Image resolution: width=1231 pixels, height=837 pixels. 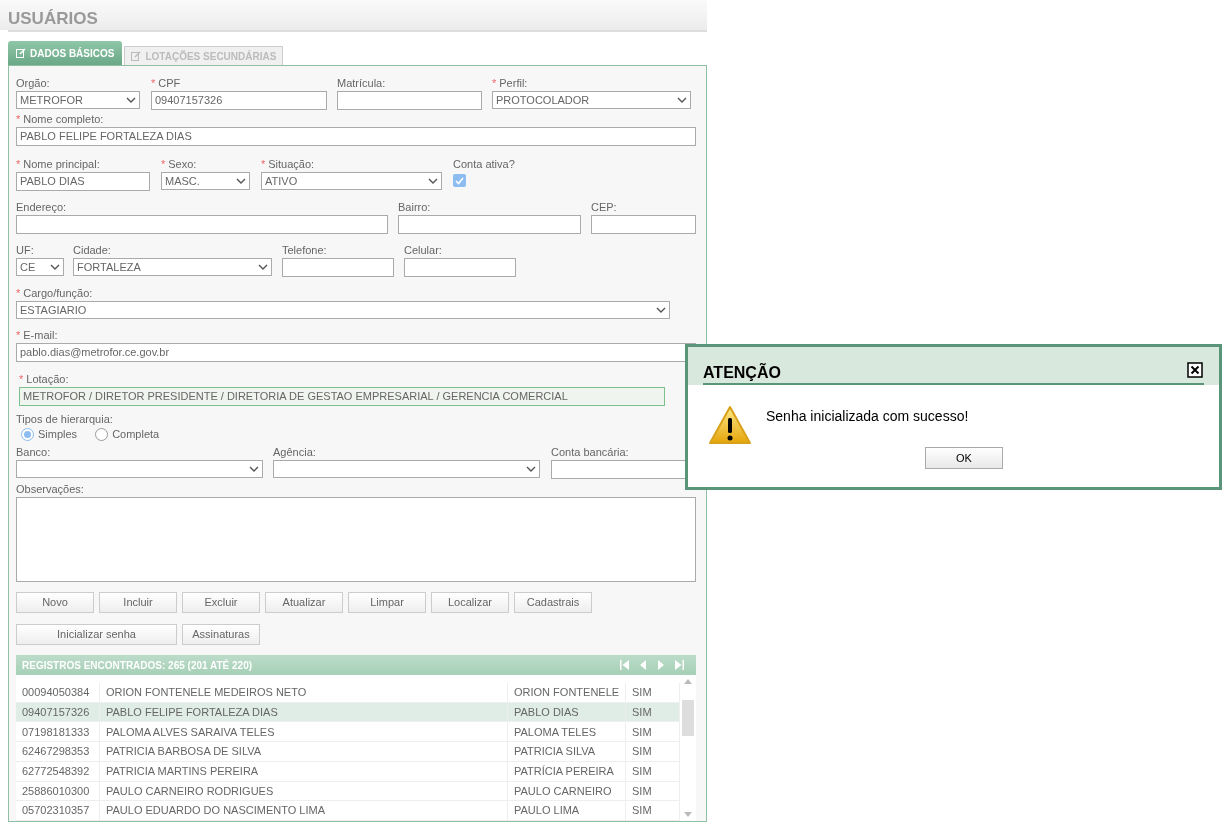 What do you see at coordinates (61, 164) in the screenshot?
I see `field-label: Nome principal:` at bounding box center [61, 164].